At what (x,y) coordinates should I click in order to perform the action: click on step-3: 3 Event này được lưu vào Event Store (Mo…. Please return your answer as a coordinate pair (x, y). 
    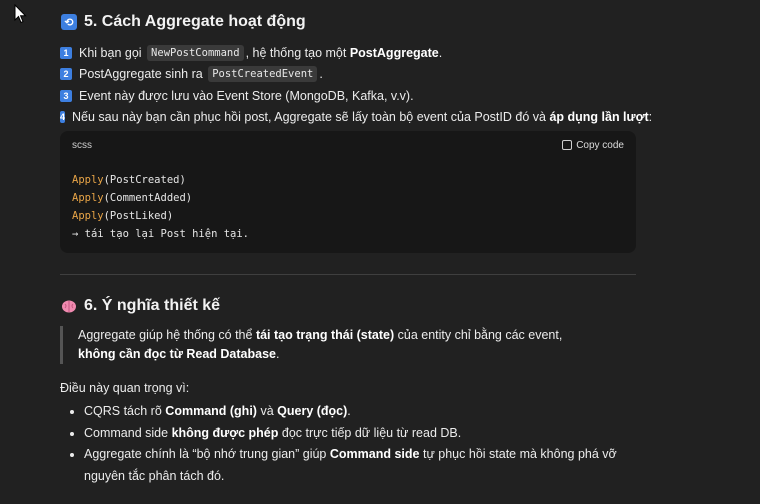
    Looking at the image, I should click on (350, 96).